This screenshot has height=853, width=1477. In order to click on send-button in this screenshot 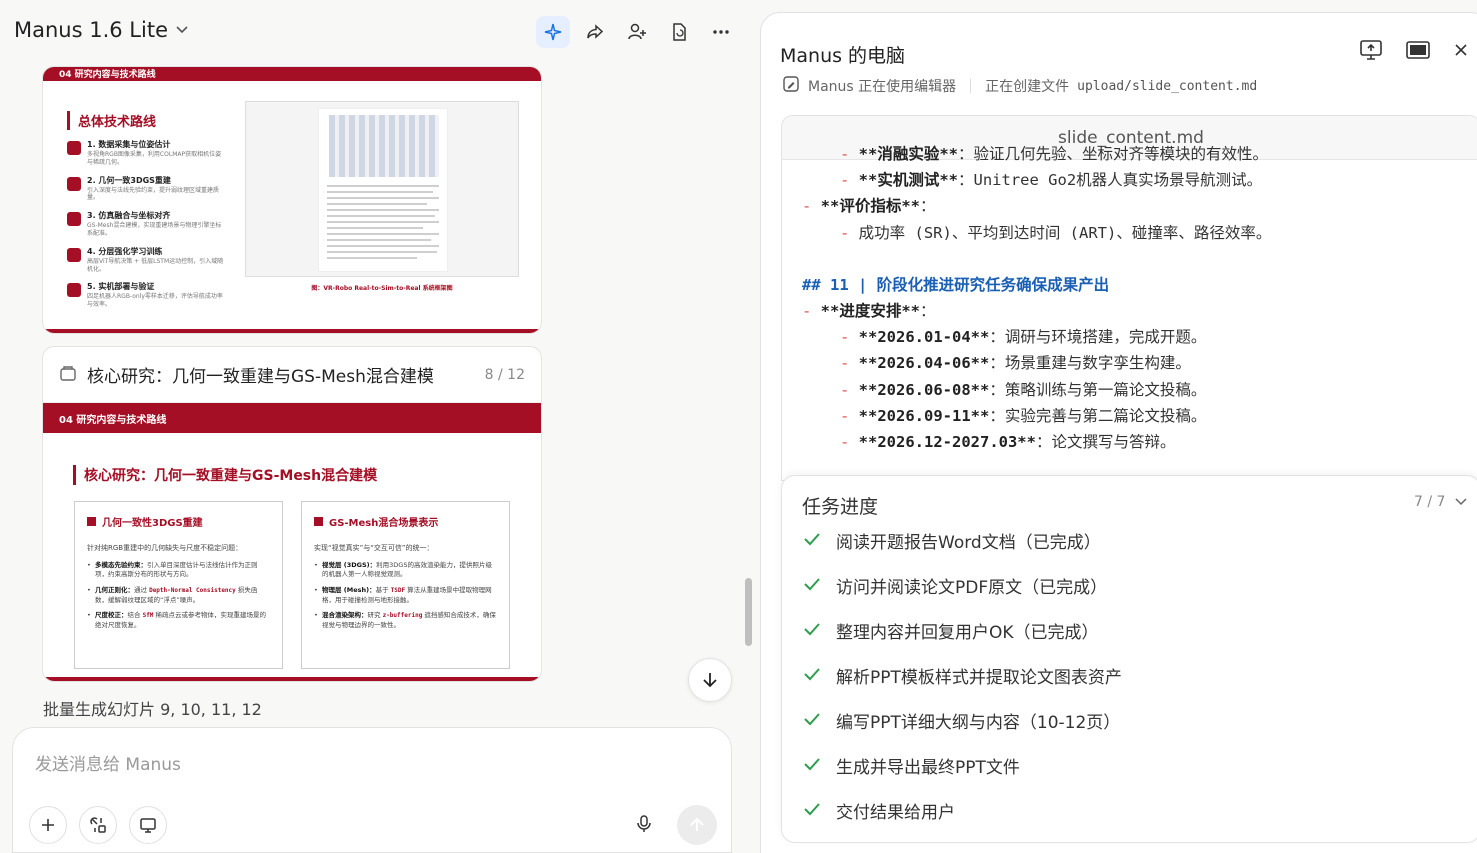, I will do `click(697, 825)`.